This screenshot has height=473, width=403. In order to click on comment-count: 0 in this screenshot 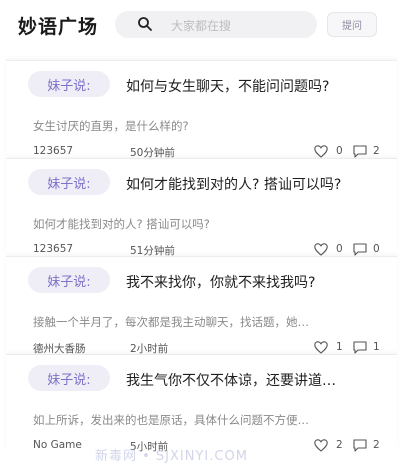, I will do `click(376, 249)`.